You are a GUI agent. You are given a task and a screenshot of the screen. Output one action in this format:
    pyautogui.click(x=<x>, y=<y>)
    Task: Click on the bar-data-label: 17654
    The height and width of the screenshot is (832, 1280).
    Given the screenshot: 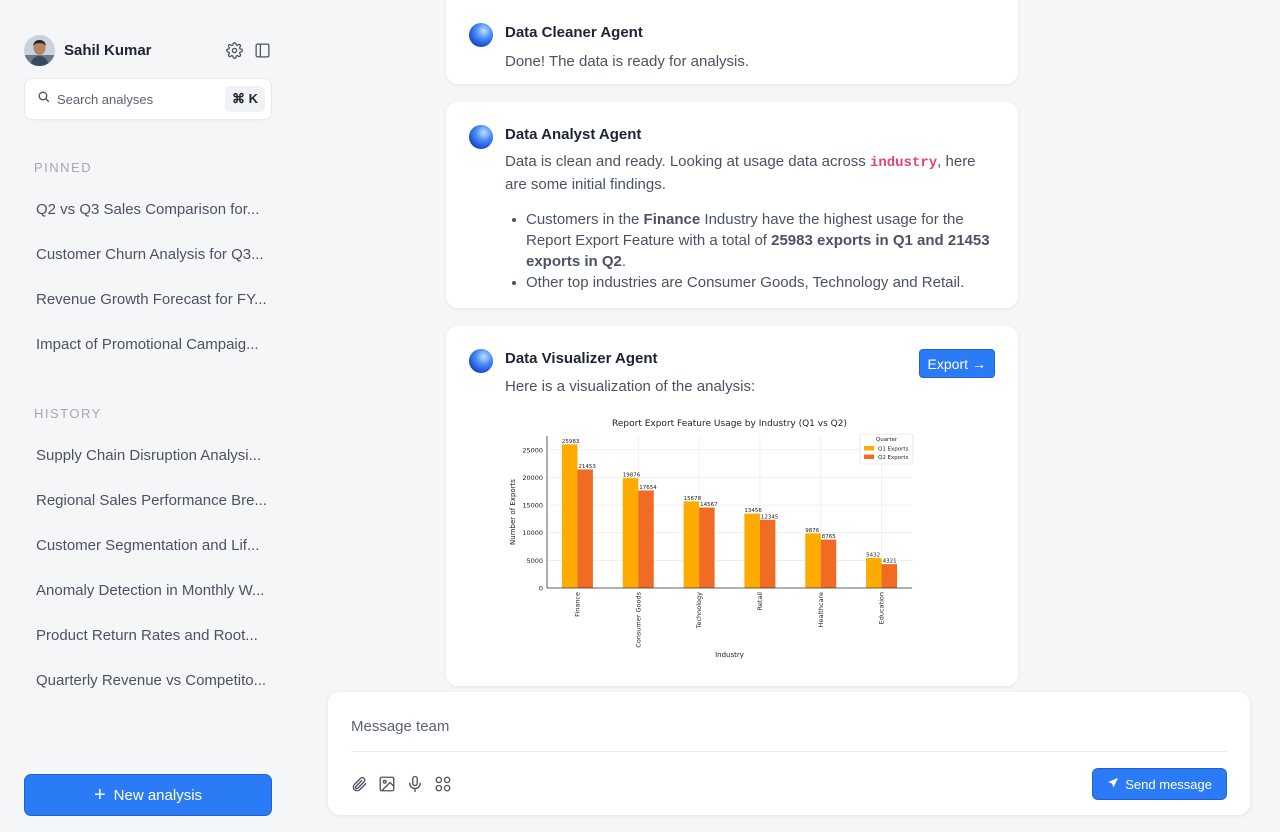 What is the action you would take?
    pyautogui.click(x=648, y=488)
    